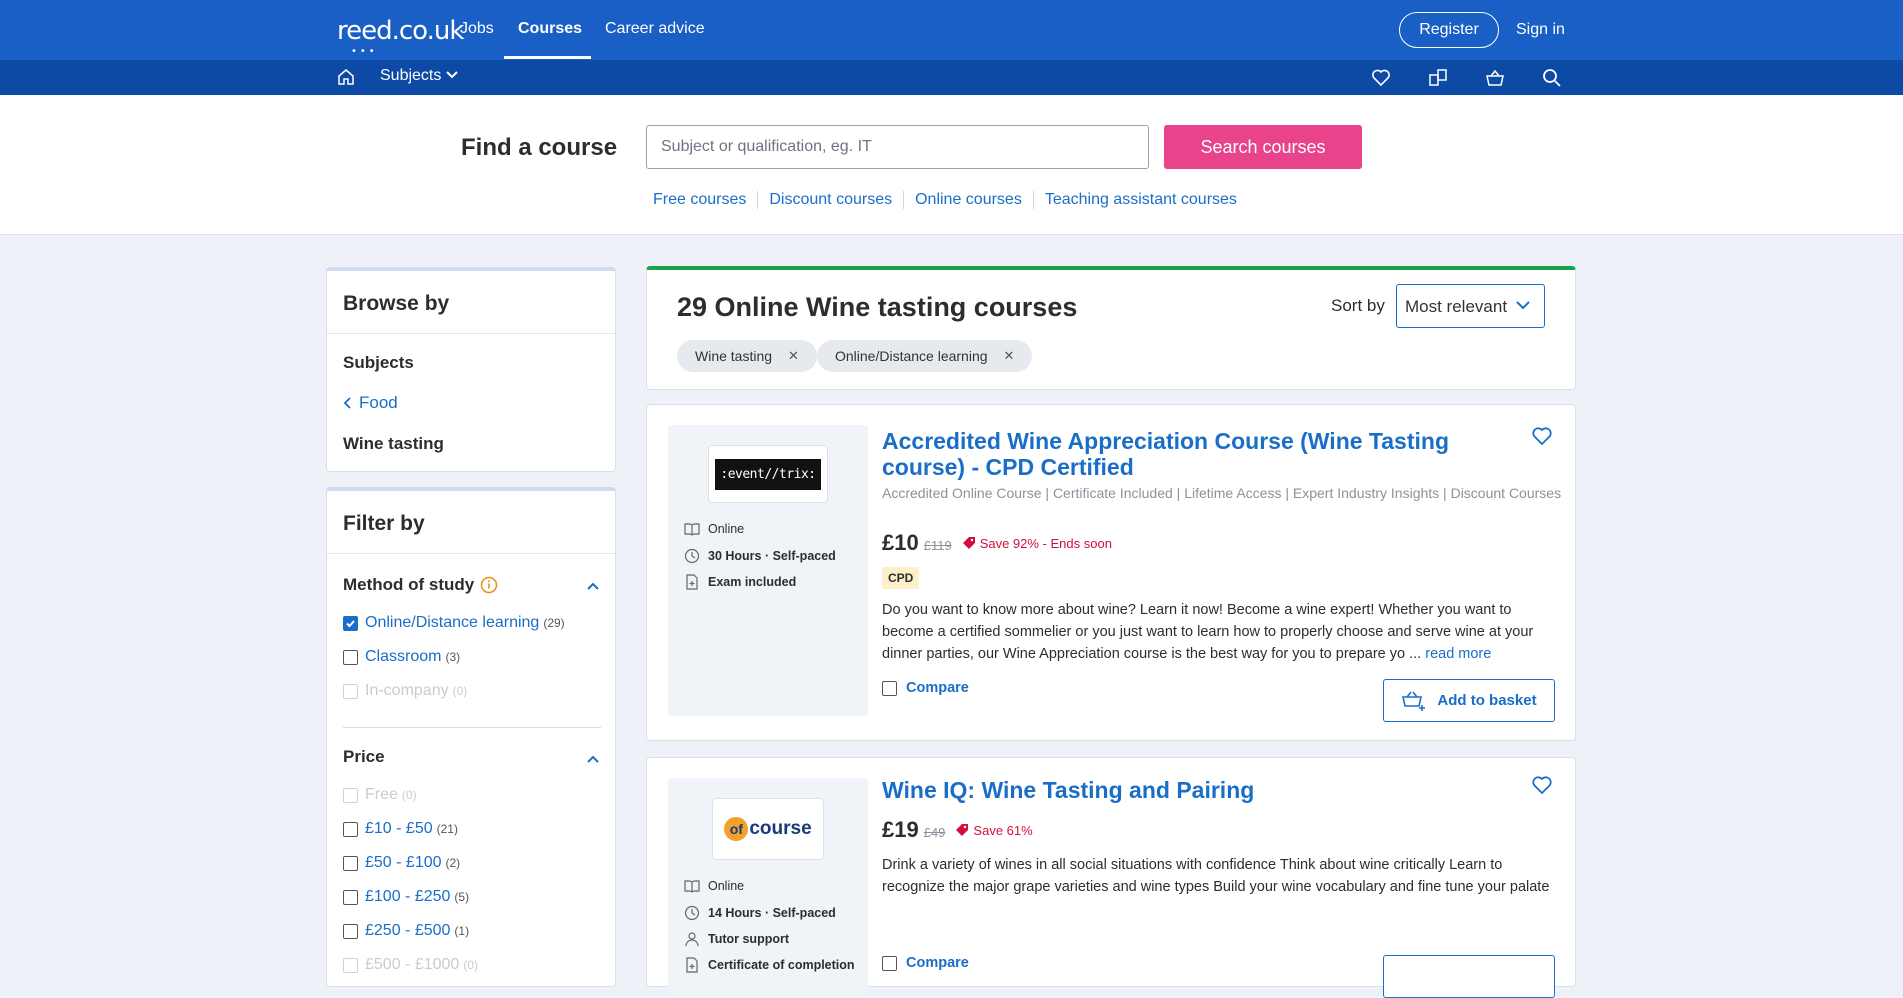 The height and width of the screenshot is (998, 1903). Describe the element at coordinates (951, 77) in the screenshot. I see `sub-navigation-bar` at that location.